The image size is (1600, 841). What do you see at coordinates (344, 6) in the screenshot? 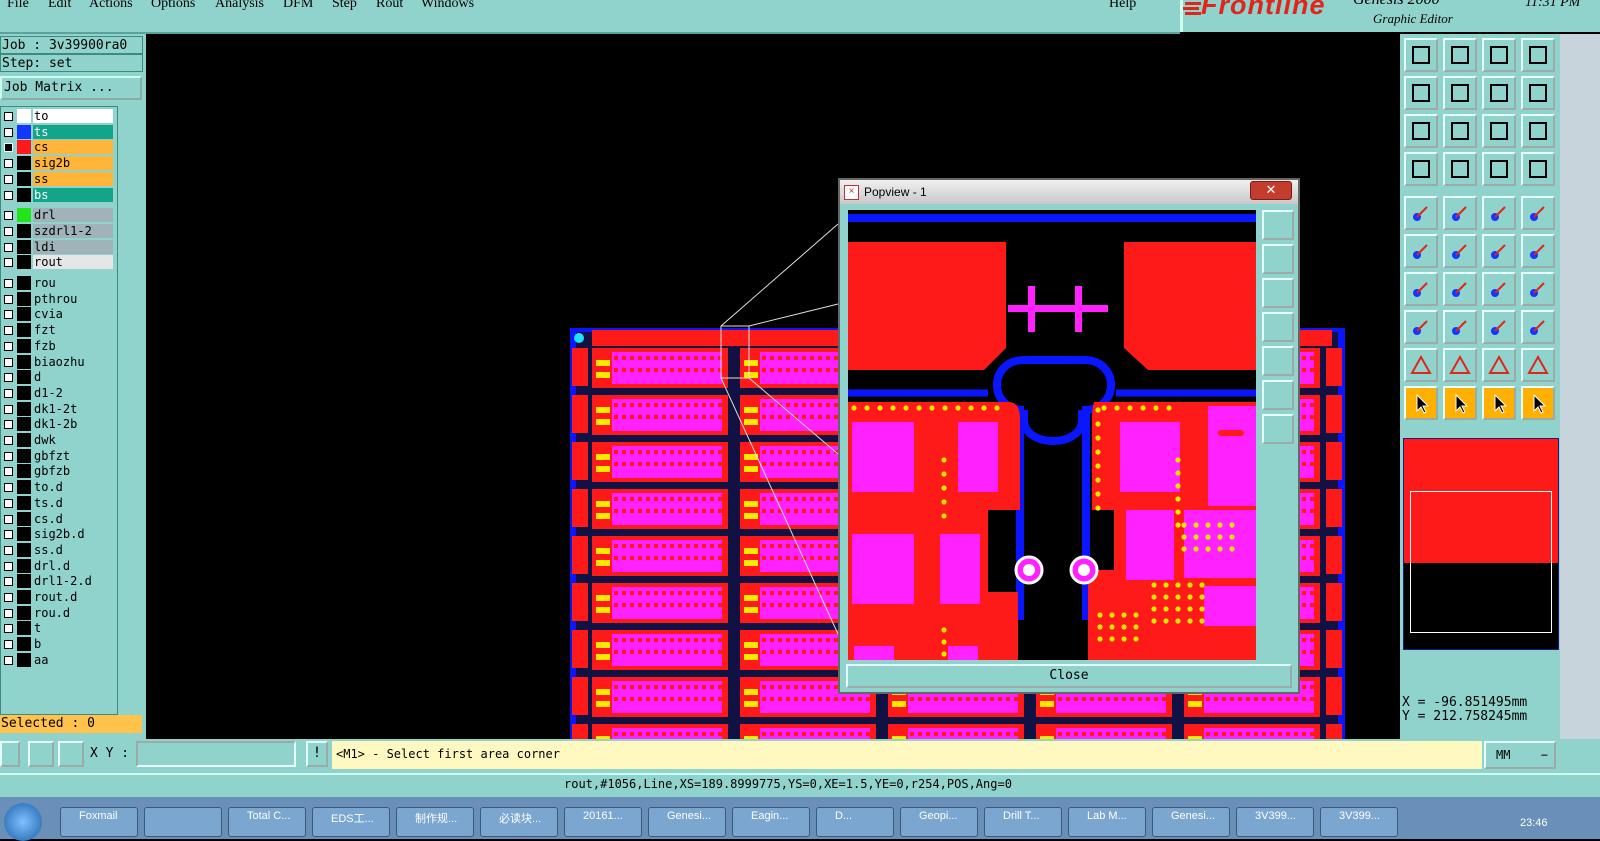
I see `menu-step: Step` at bounding box center [344, 6].